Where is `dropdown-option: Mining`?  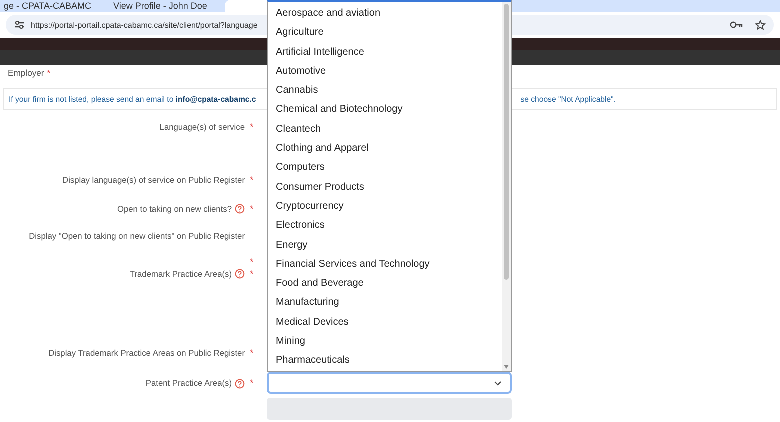
dropdown-option: Mining is located at coordinates (385, 342).